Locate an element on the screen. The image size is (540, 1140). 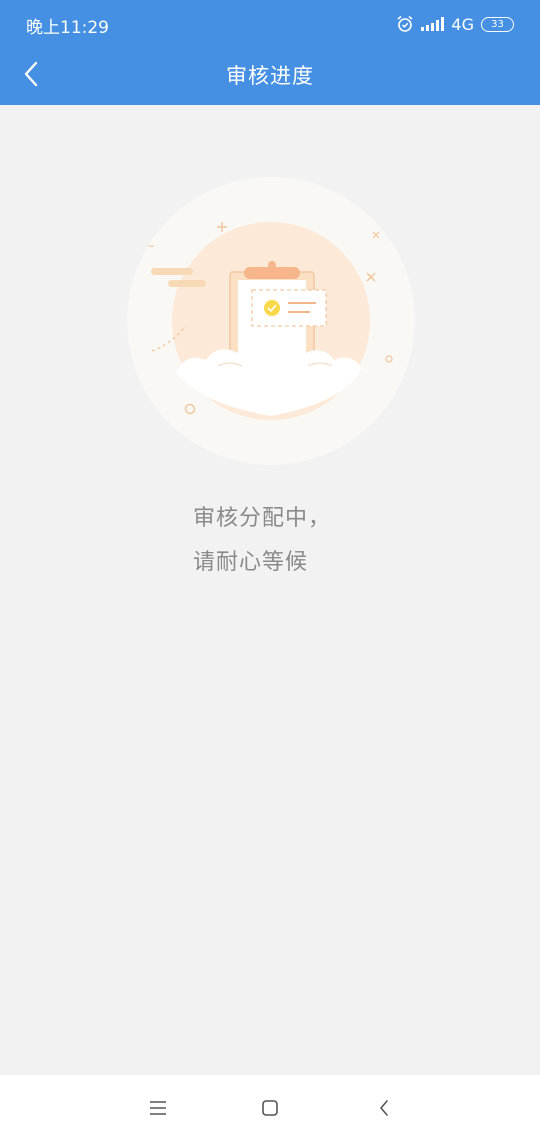
system-nav-bar is located at coordinates (270, 1107).